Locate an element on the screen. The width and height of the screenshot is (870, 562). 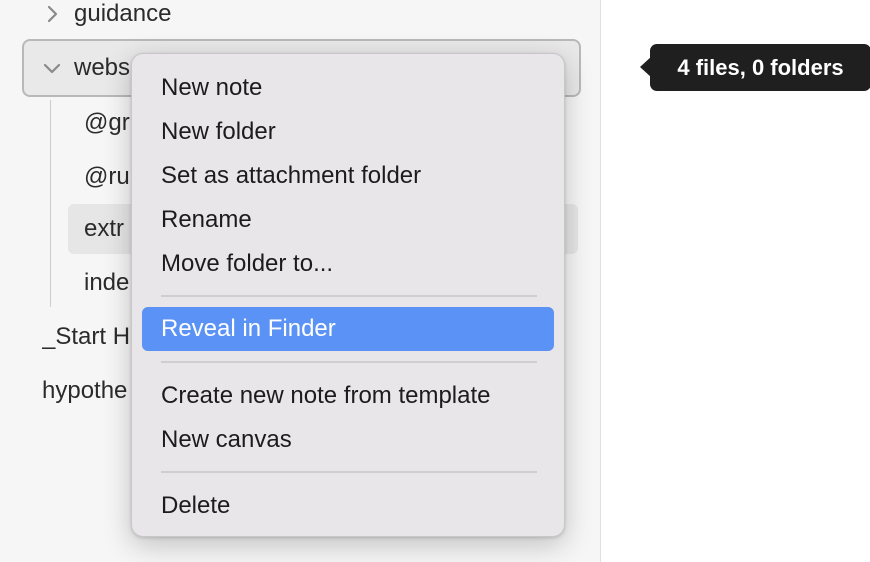
file-label: hypothe is located at coordinates (85, 390).